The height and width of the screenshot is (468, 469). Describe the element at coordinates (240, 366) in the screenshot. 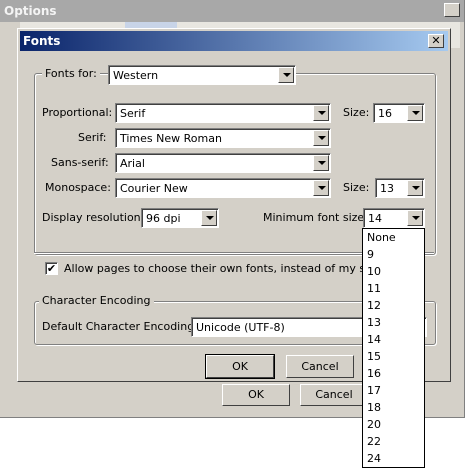

I see `ok-button: OK` at that location.